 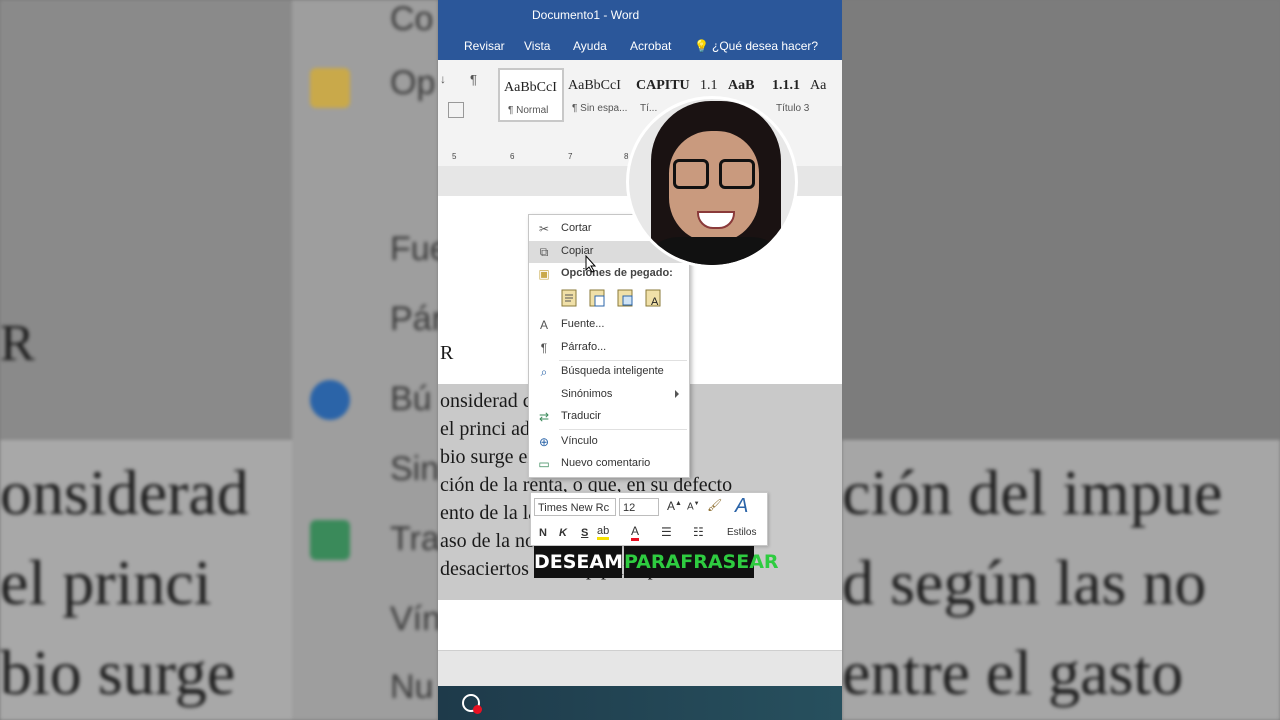 I want to click on ruler-mark: 5, so click(x=454, y=156).